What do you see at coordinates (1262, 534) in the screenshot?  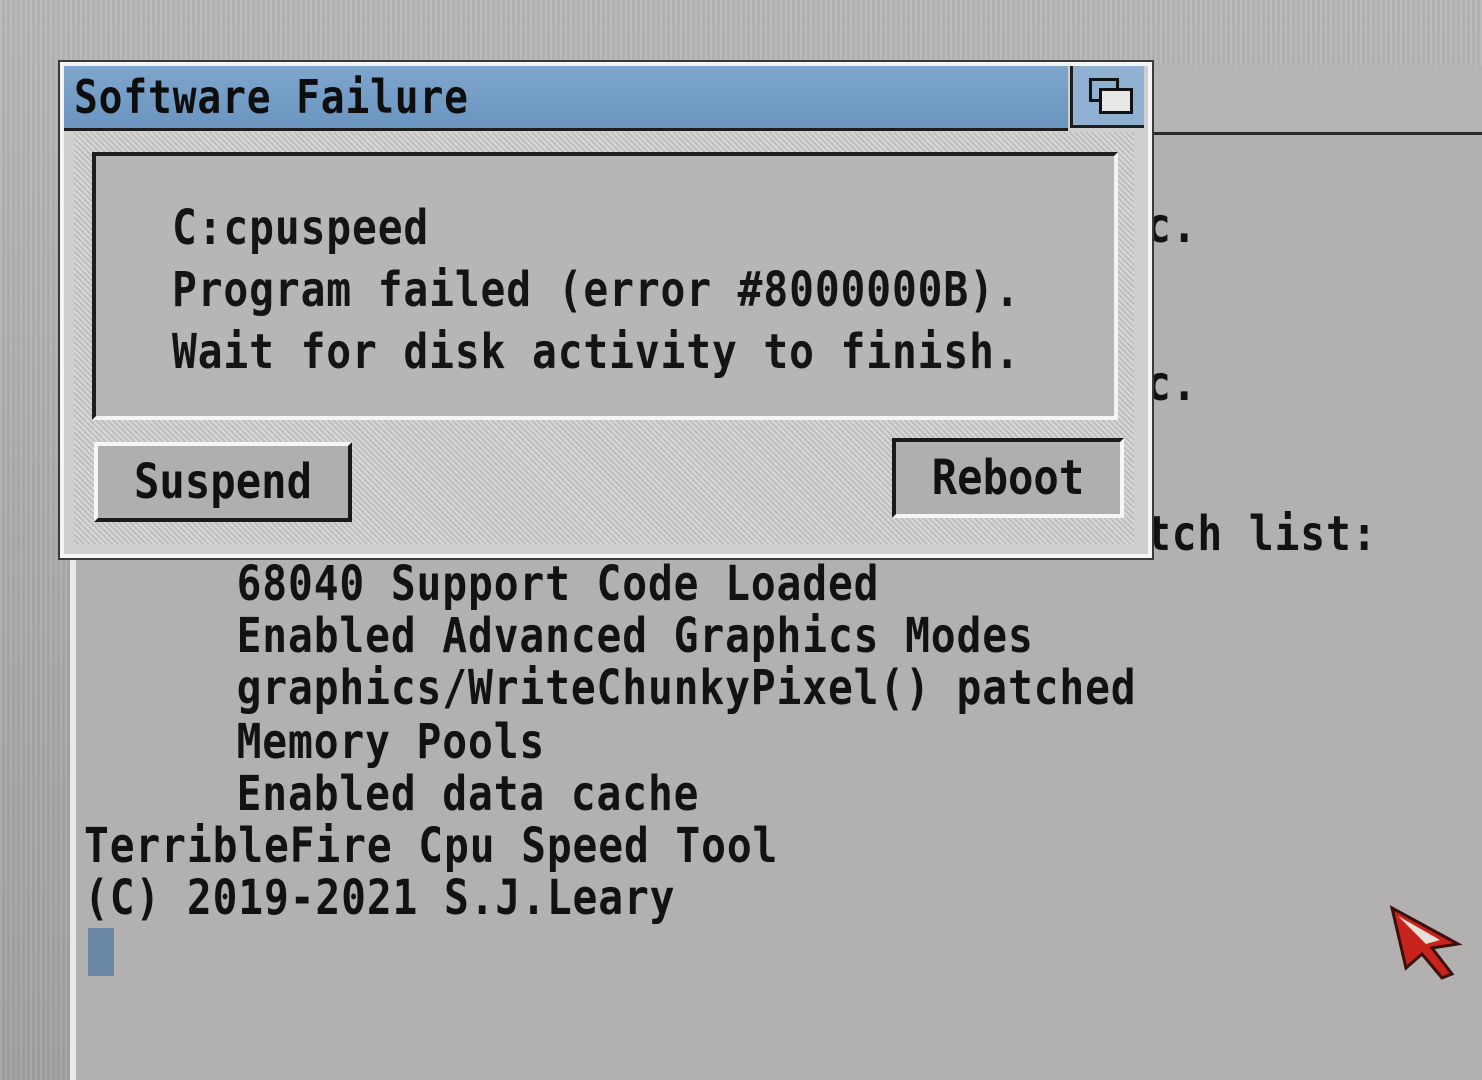 I see `shell-partial-line-3: tch list:` at bounding box center [1262, 534].